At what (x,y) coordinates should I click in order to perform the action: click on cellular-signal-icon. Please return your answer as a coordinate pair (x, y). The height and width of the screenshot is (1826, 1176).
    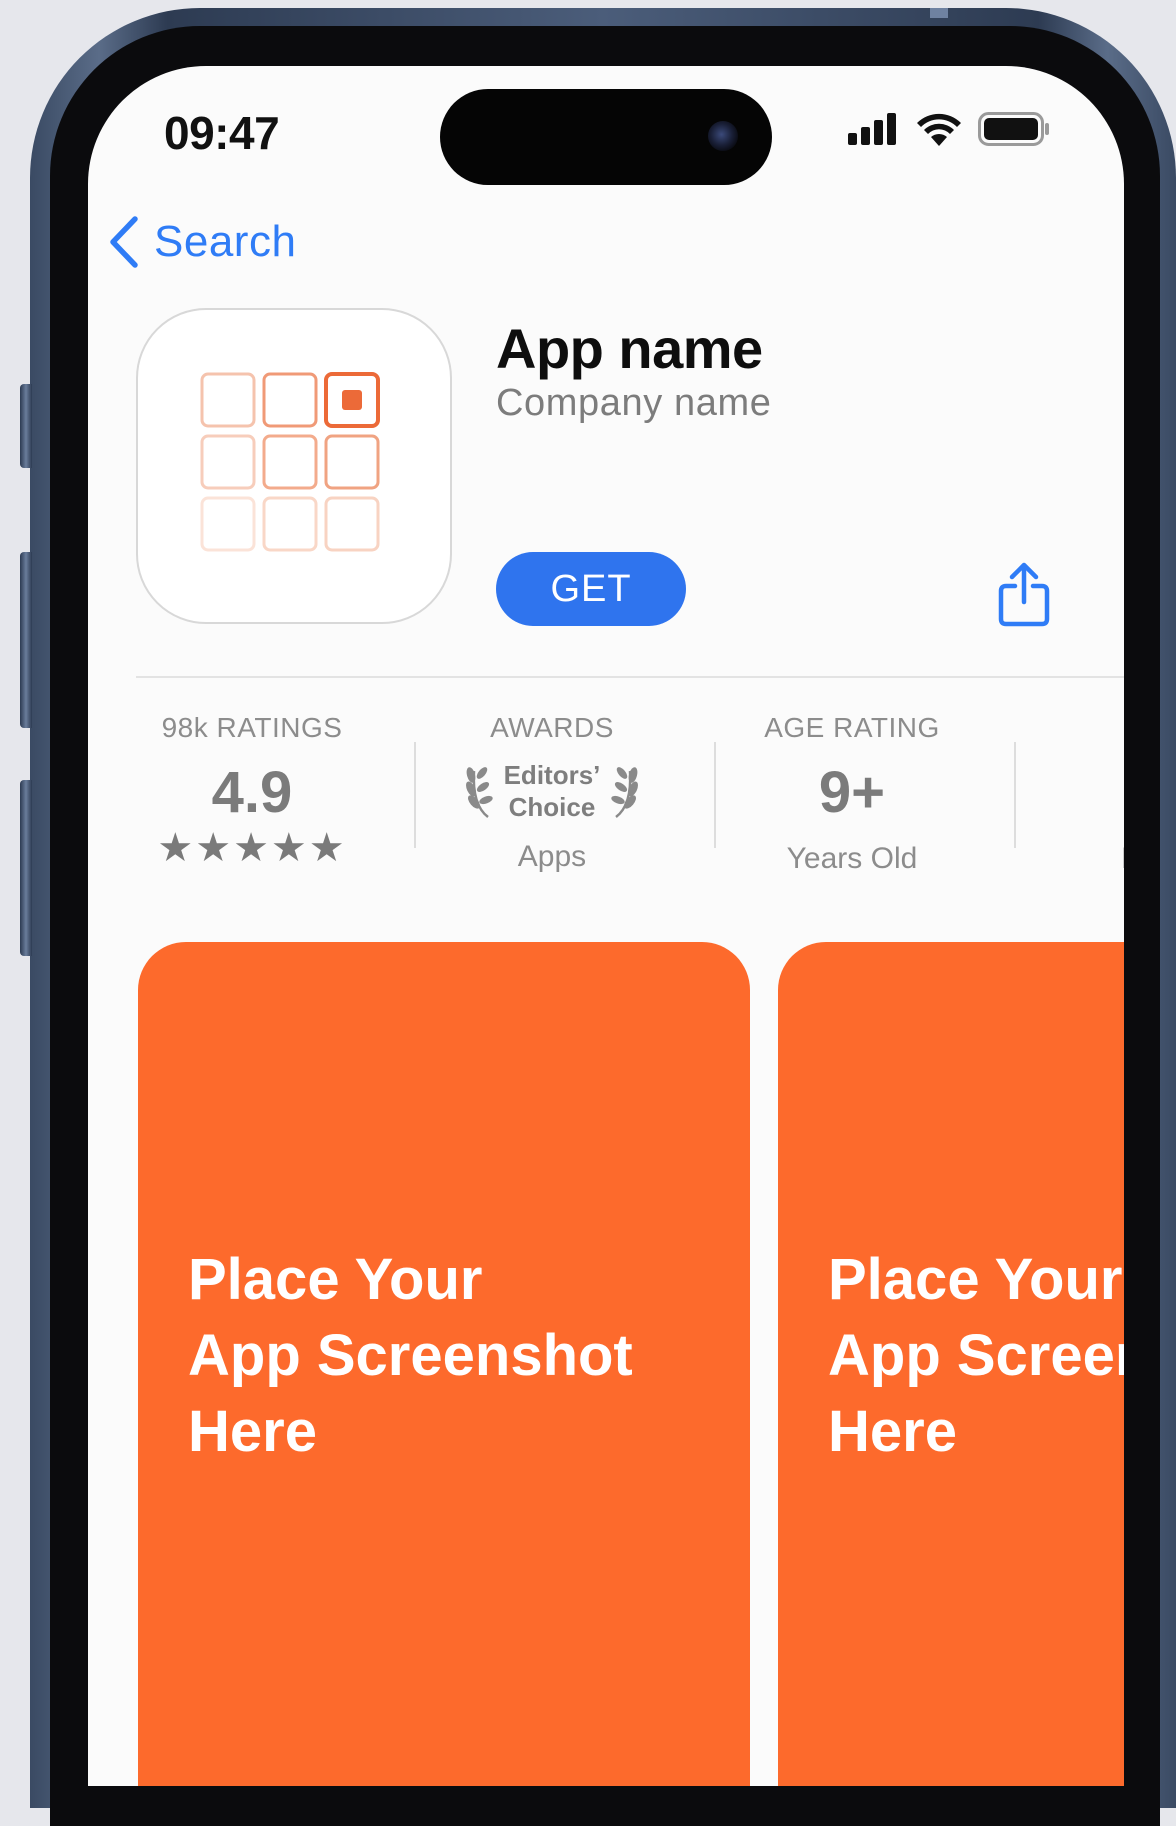
    Looking at the image, I should click on (872, 129).